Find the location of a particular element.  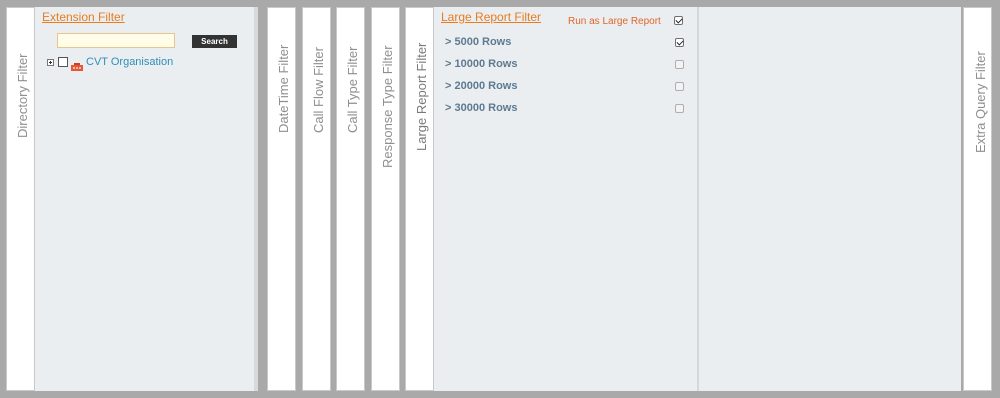

tab-directory-filter: Directory Filter is located at coordinates (20, 199).